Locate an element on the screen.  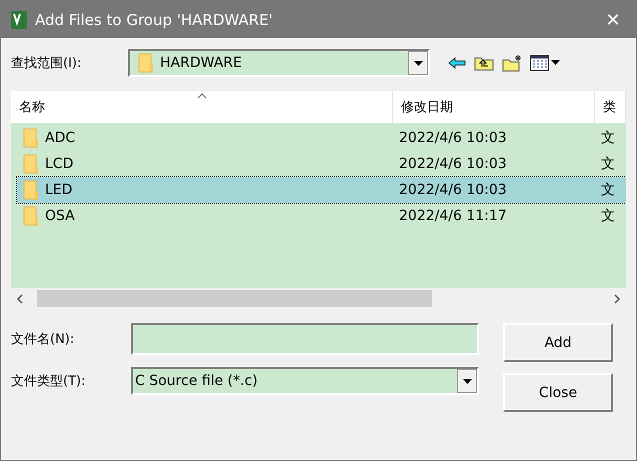
file-row: OSA 2022/4/6 11:17 文 is located at coordinates (321, 216).